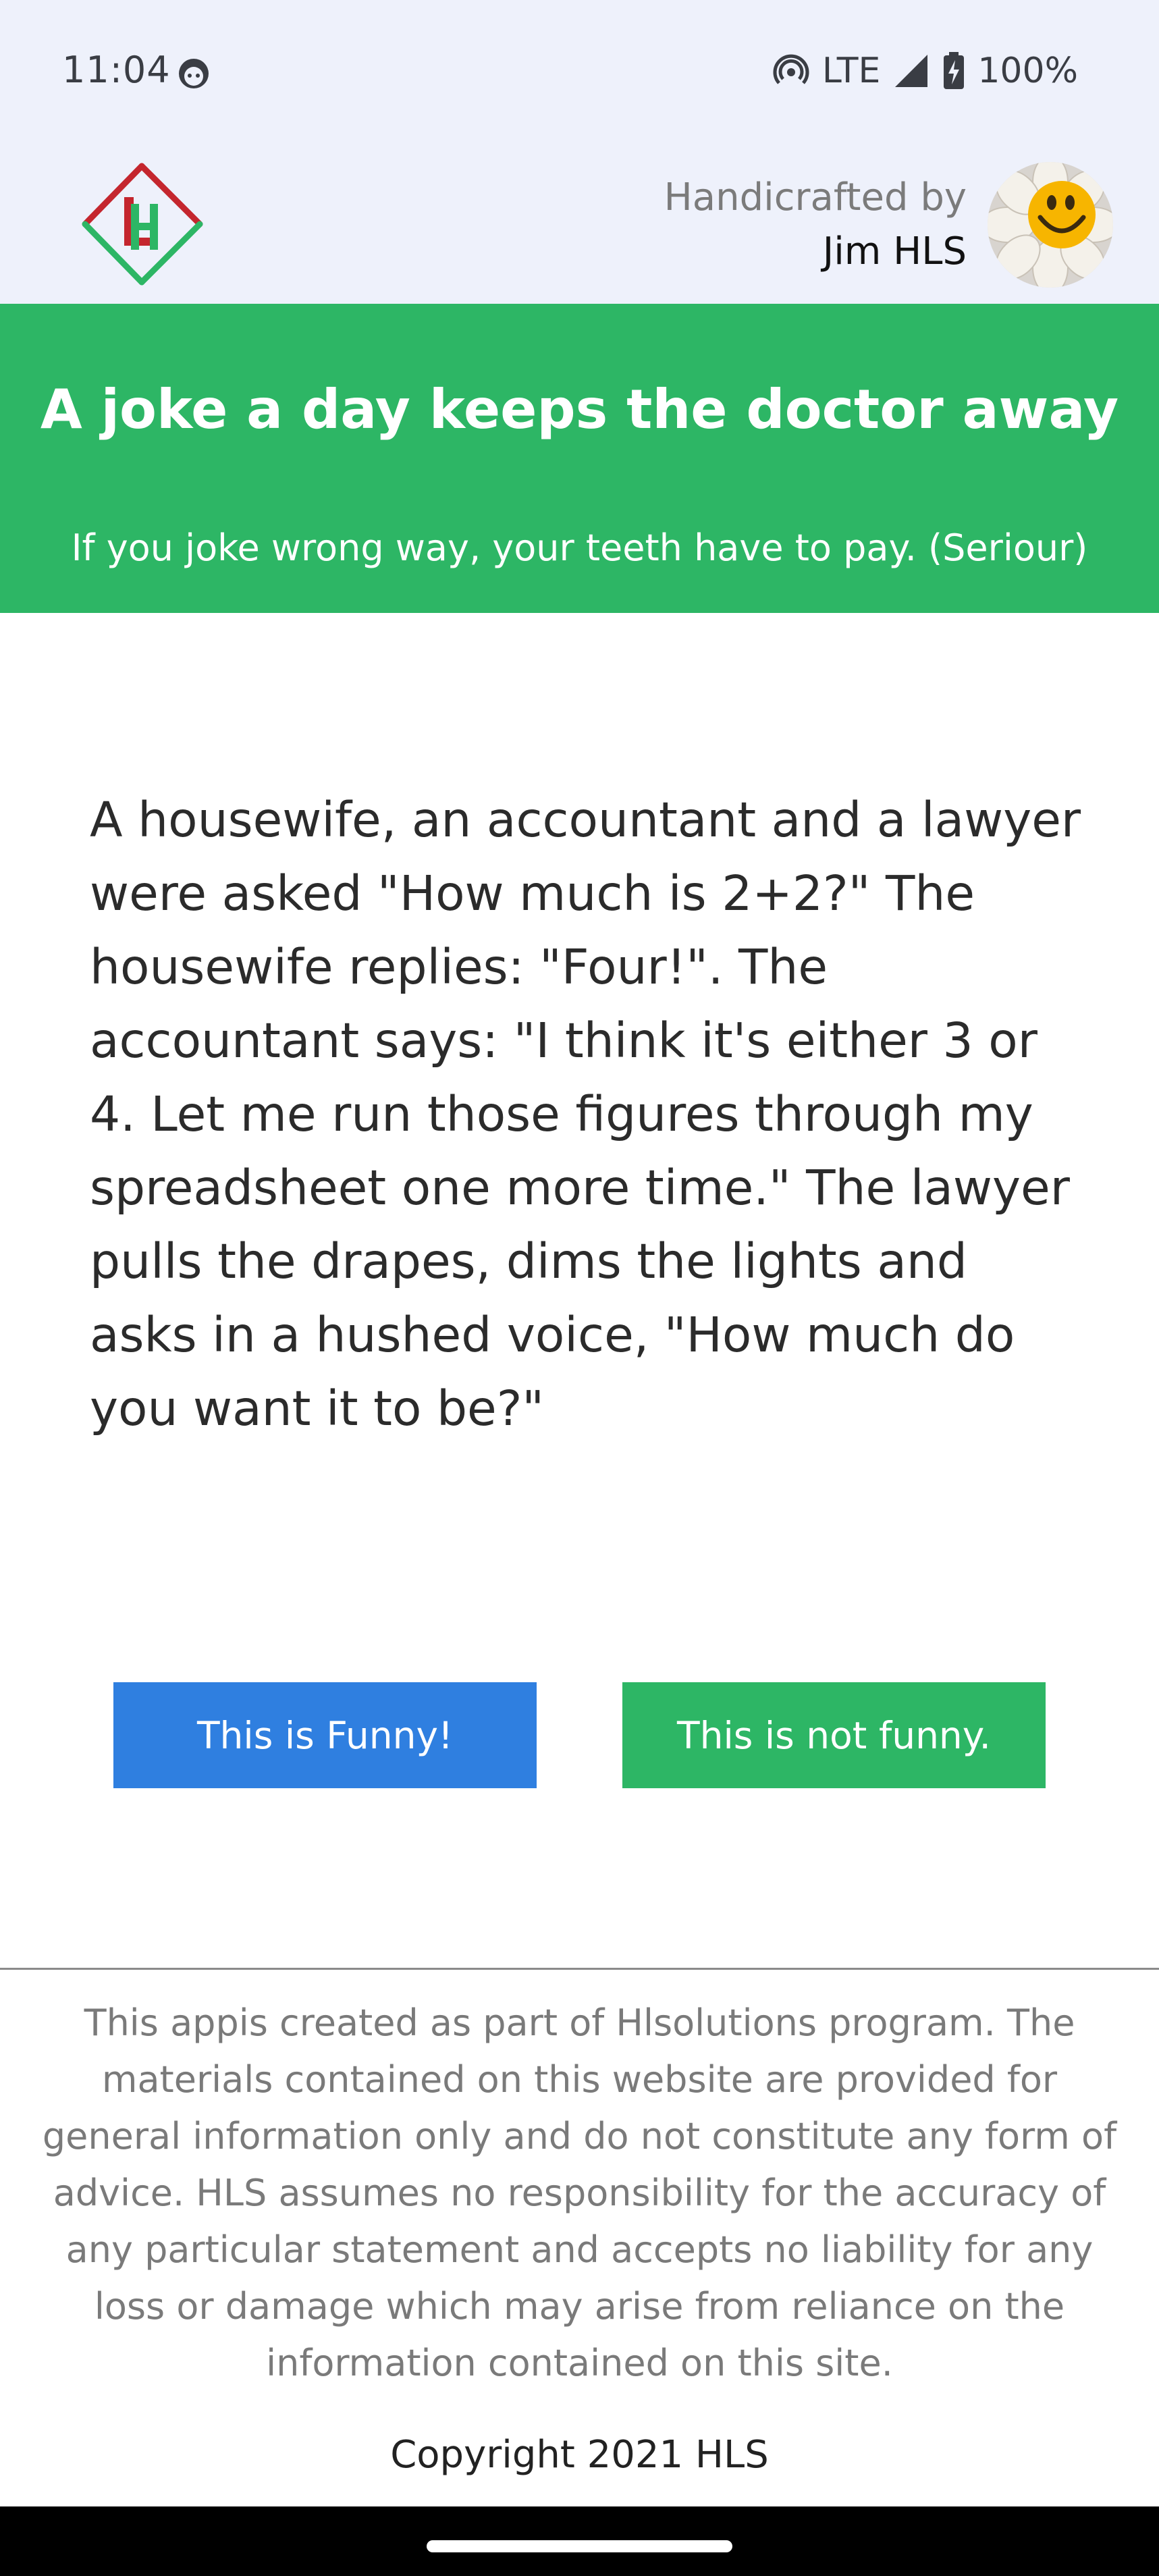  What do you see at coordinates (955, 70) in the screenshot?
I see `battery-charging-icon` at bounding box center [955, 70].